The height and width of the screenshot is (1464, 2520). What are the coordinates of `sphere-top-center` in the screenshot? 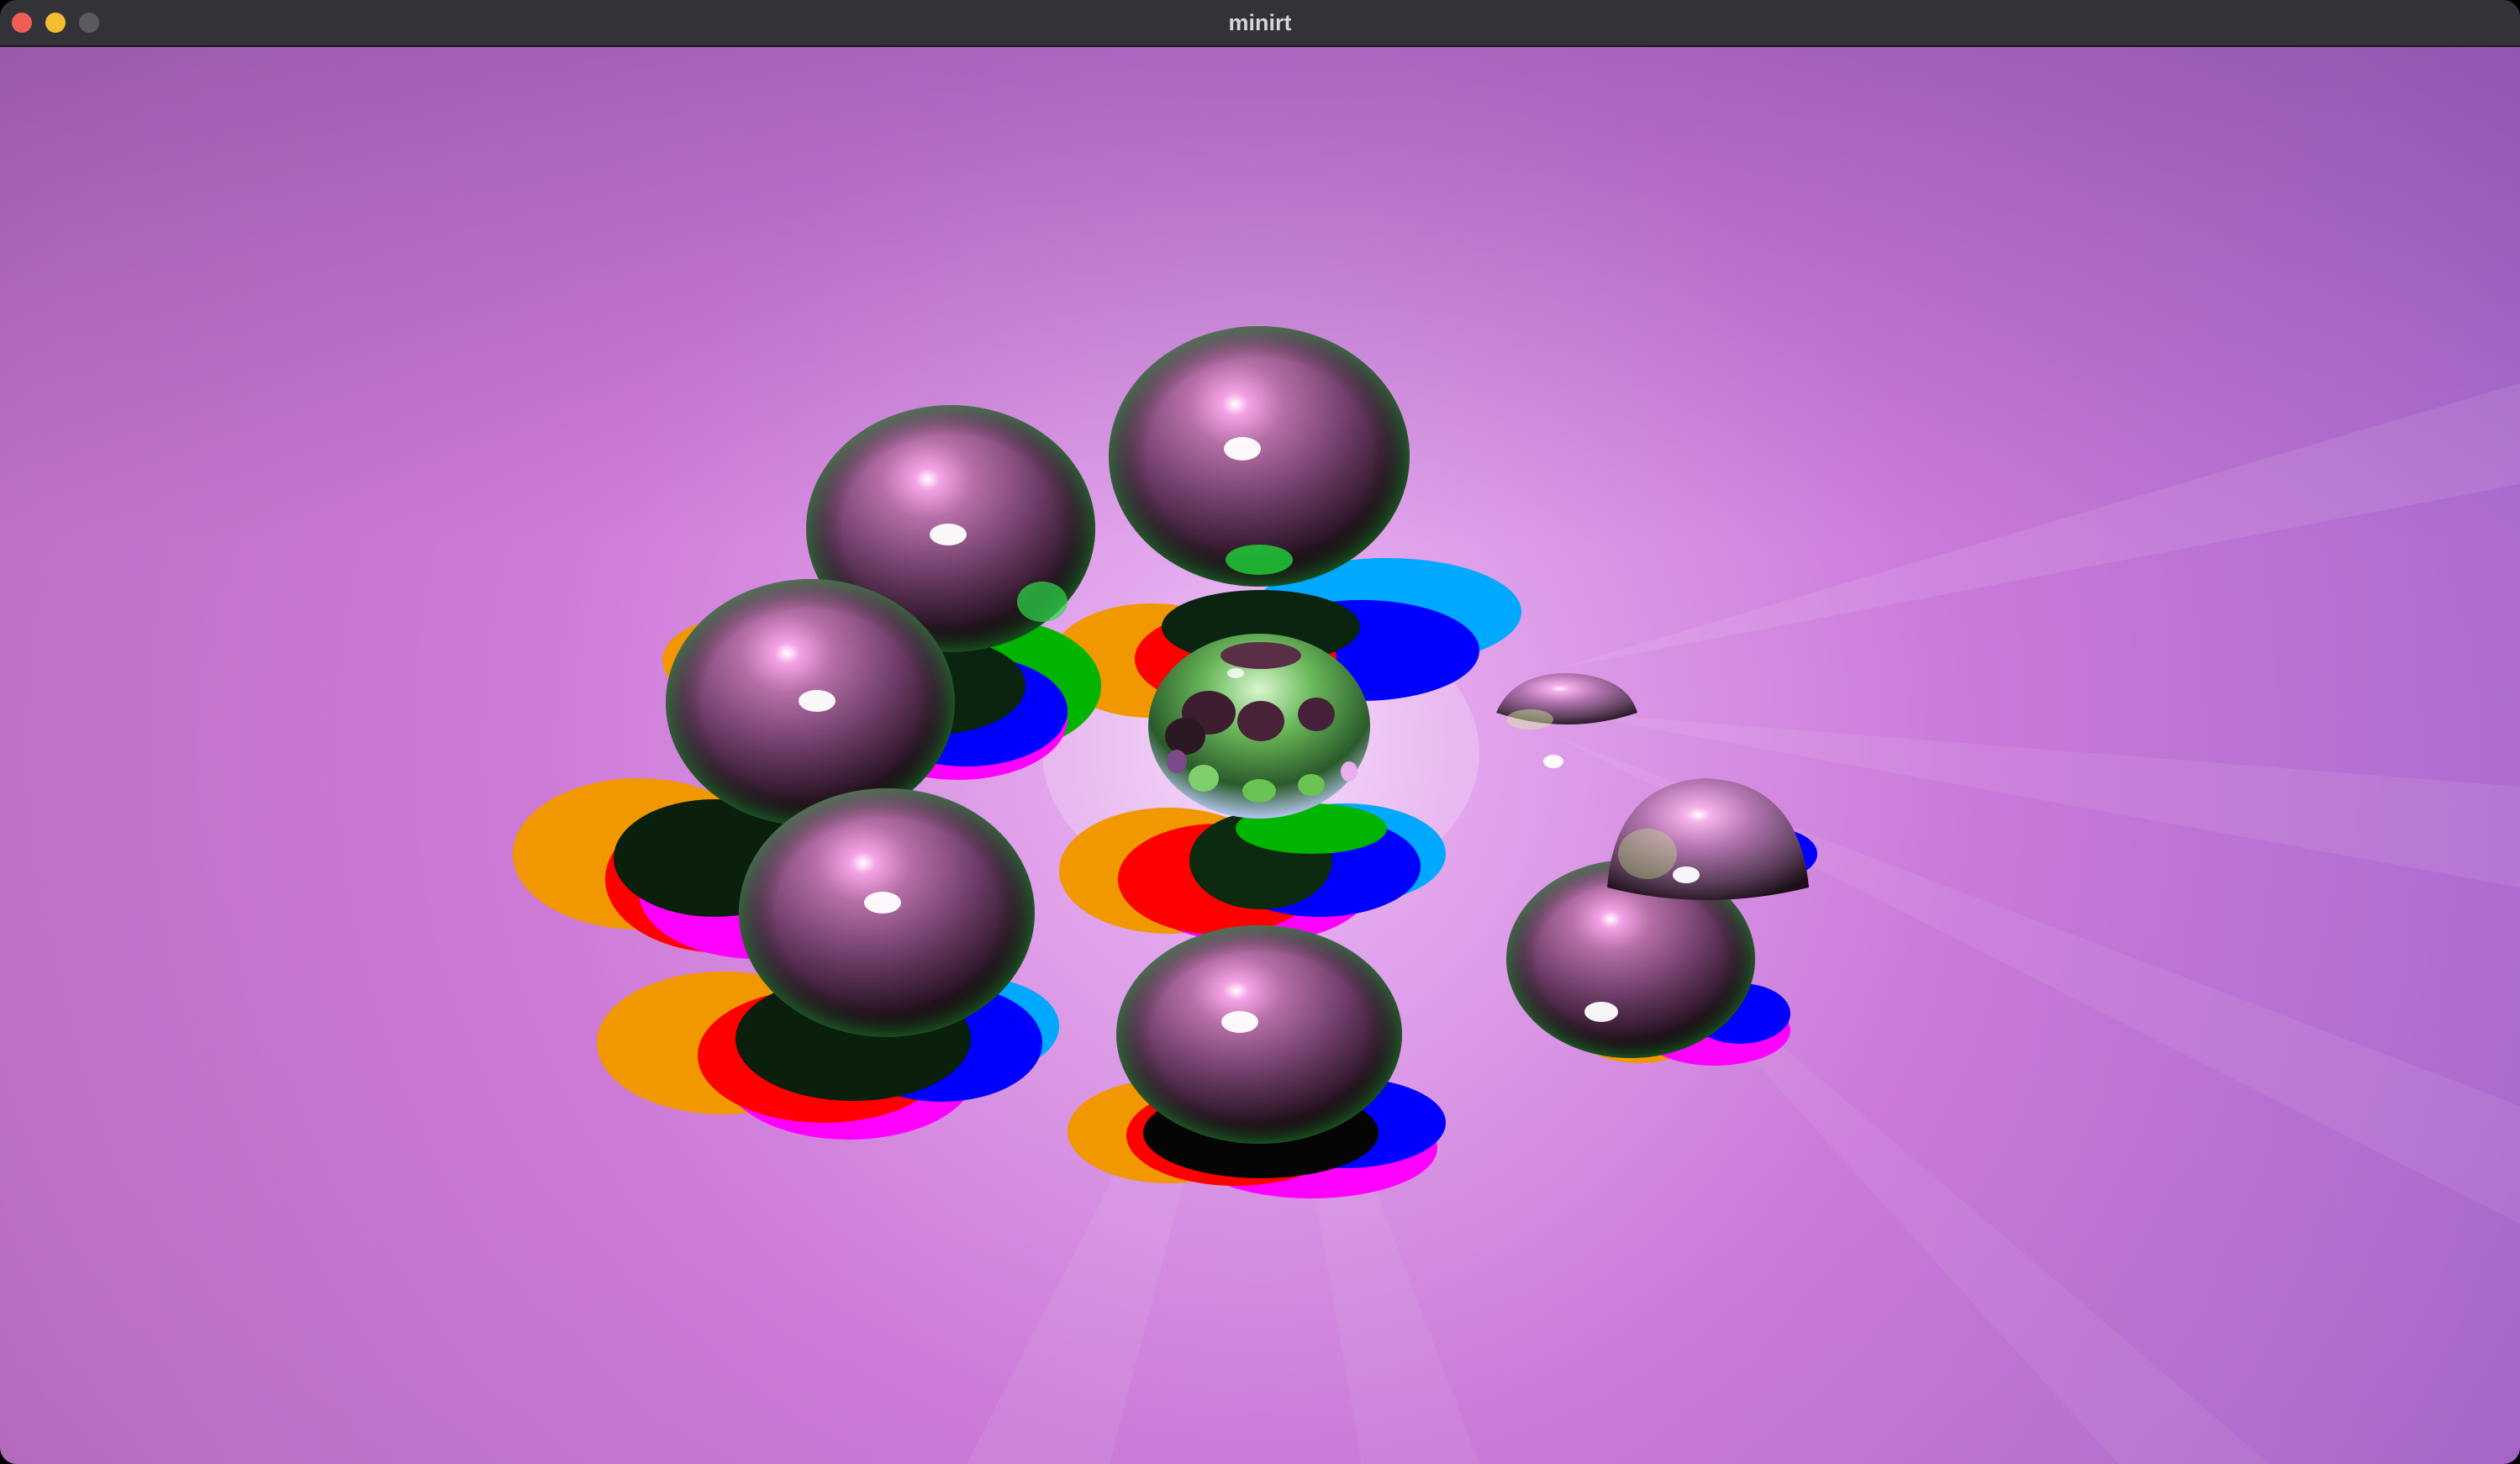 It's located at (1259, 456).